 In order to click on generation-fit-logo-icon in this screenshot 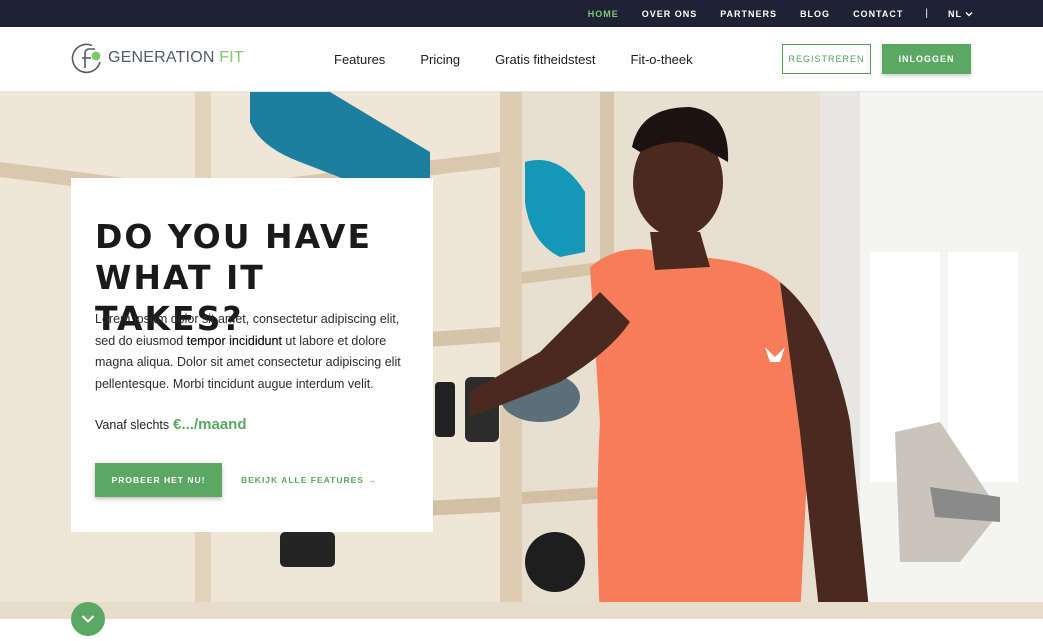, I will do `click(86, 58)`.